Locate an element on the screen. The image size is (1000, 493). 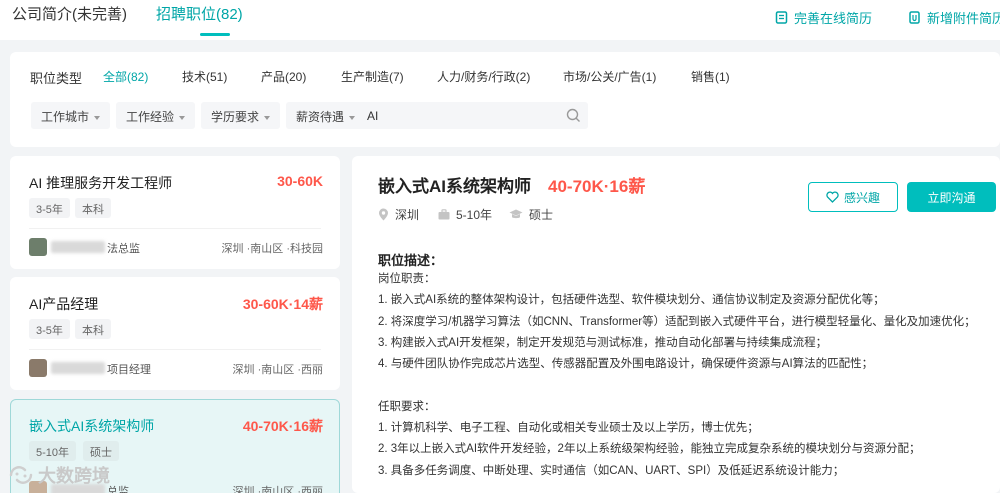
detail-degree: 硕士 is located at coordinates (531, 214).